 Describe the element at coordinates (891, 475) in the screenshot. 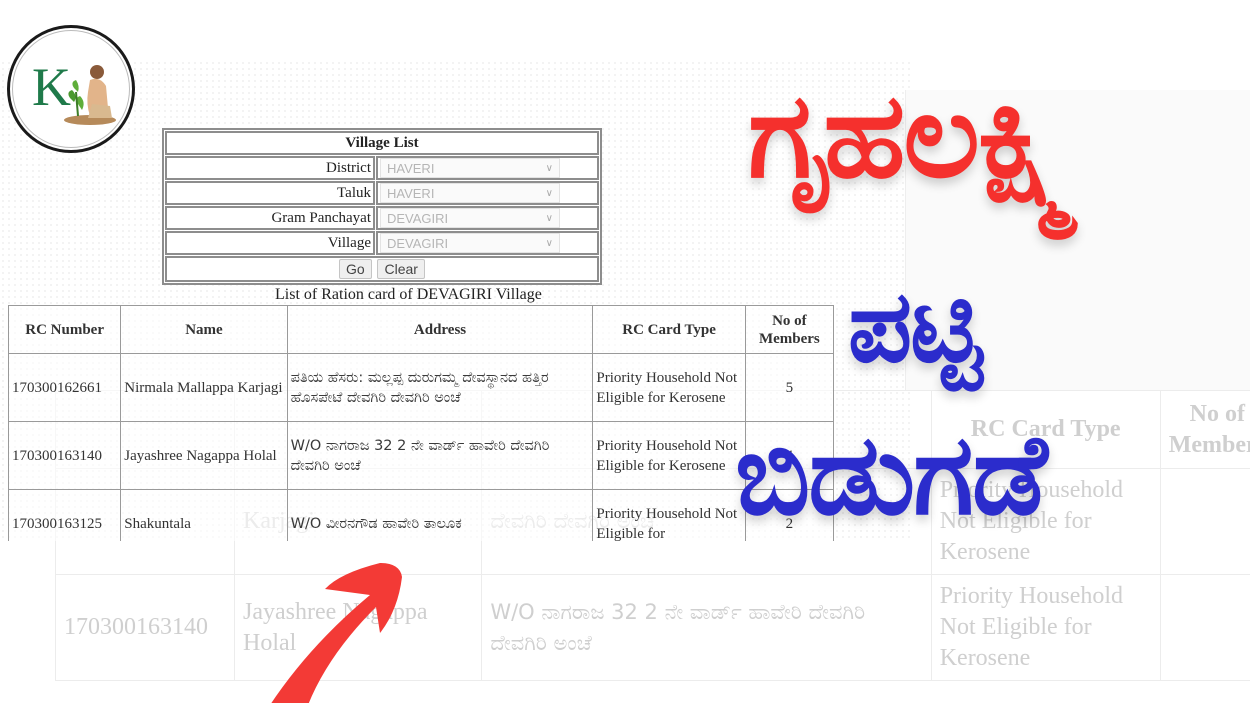

I see `headline-released: ಬಿಡುಗಡೆ` at that location.